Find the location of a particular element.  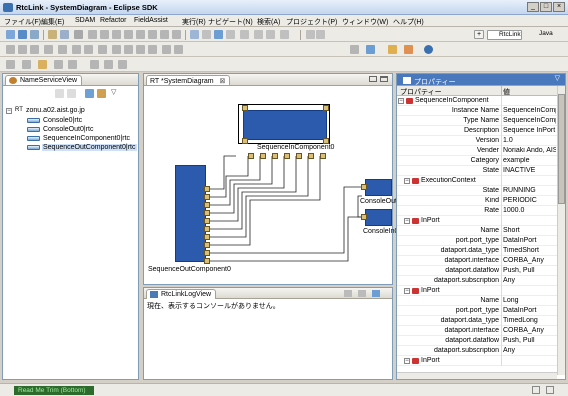

wrench-icon is located at coordinates (392, 49).